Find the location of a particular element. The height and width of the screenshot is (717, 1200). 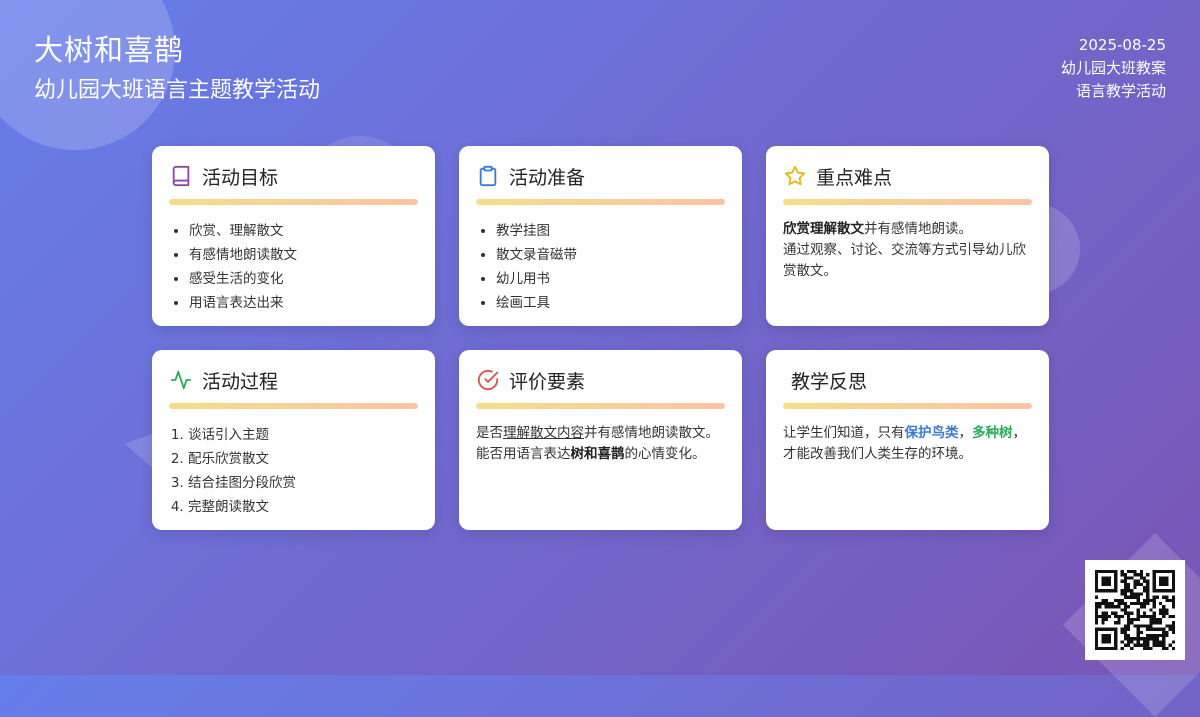

card-header: 评价要素 is located at coordinates (600, 380).